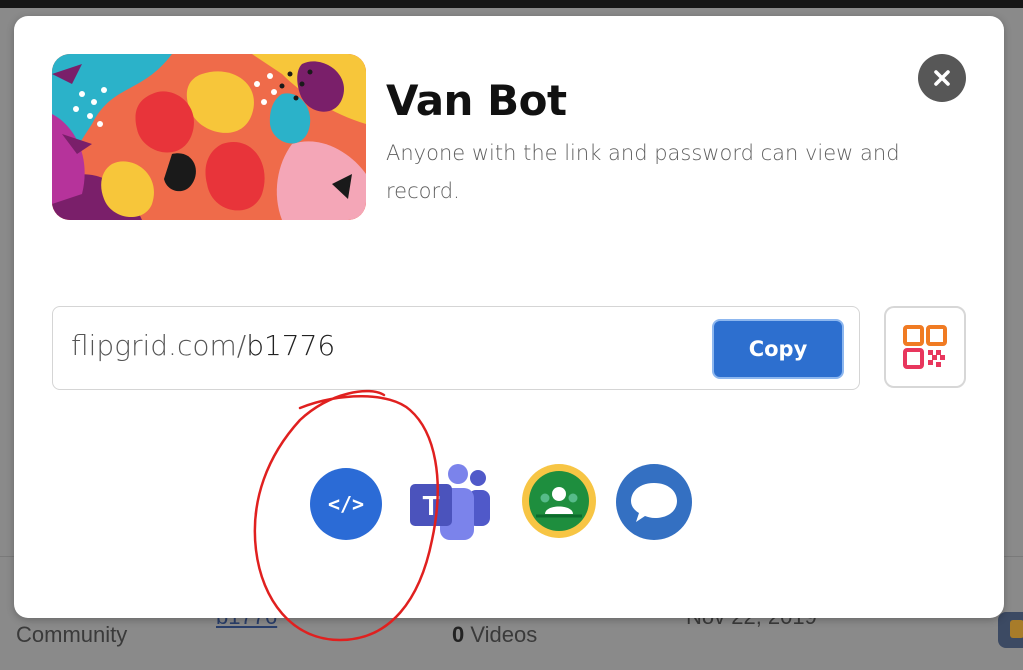 The image size is (1023, 670). What do you see at coordinates (456, 348) in the screenshot?
I see `share-link-field: flipgrid.com/b1776 Copy` at bounding box center [456, 348].